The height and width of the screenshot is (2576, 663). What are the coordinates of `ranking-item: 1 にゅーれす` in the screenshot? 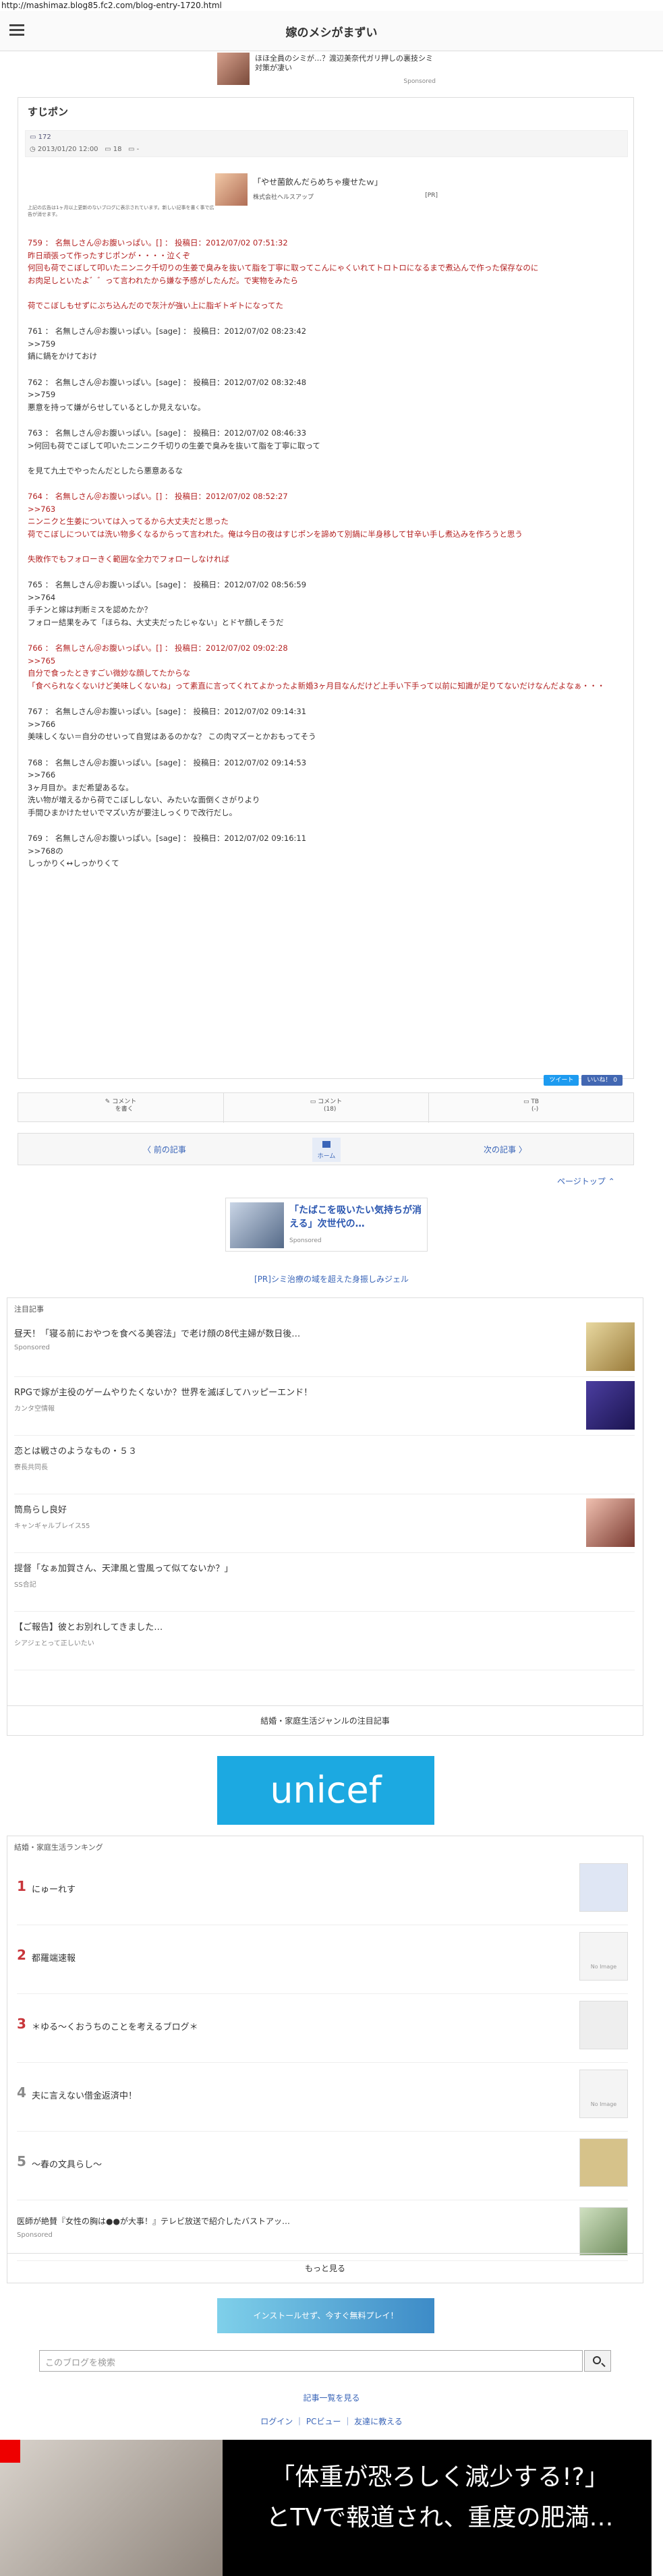 It's located at (322, 1891).